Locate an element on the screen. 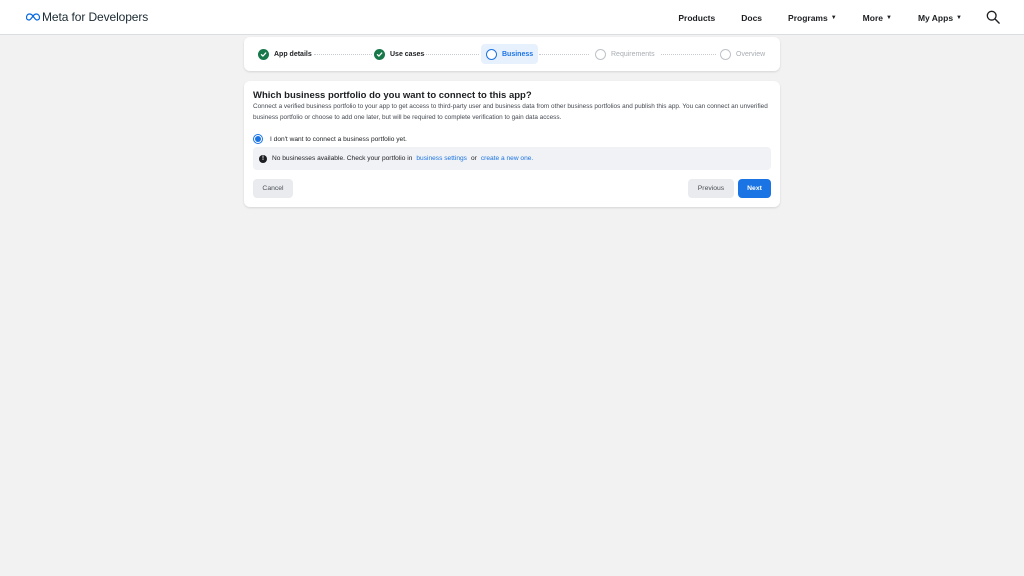  step-label: Overview is located at coordinates (751, 54).